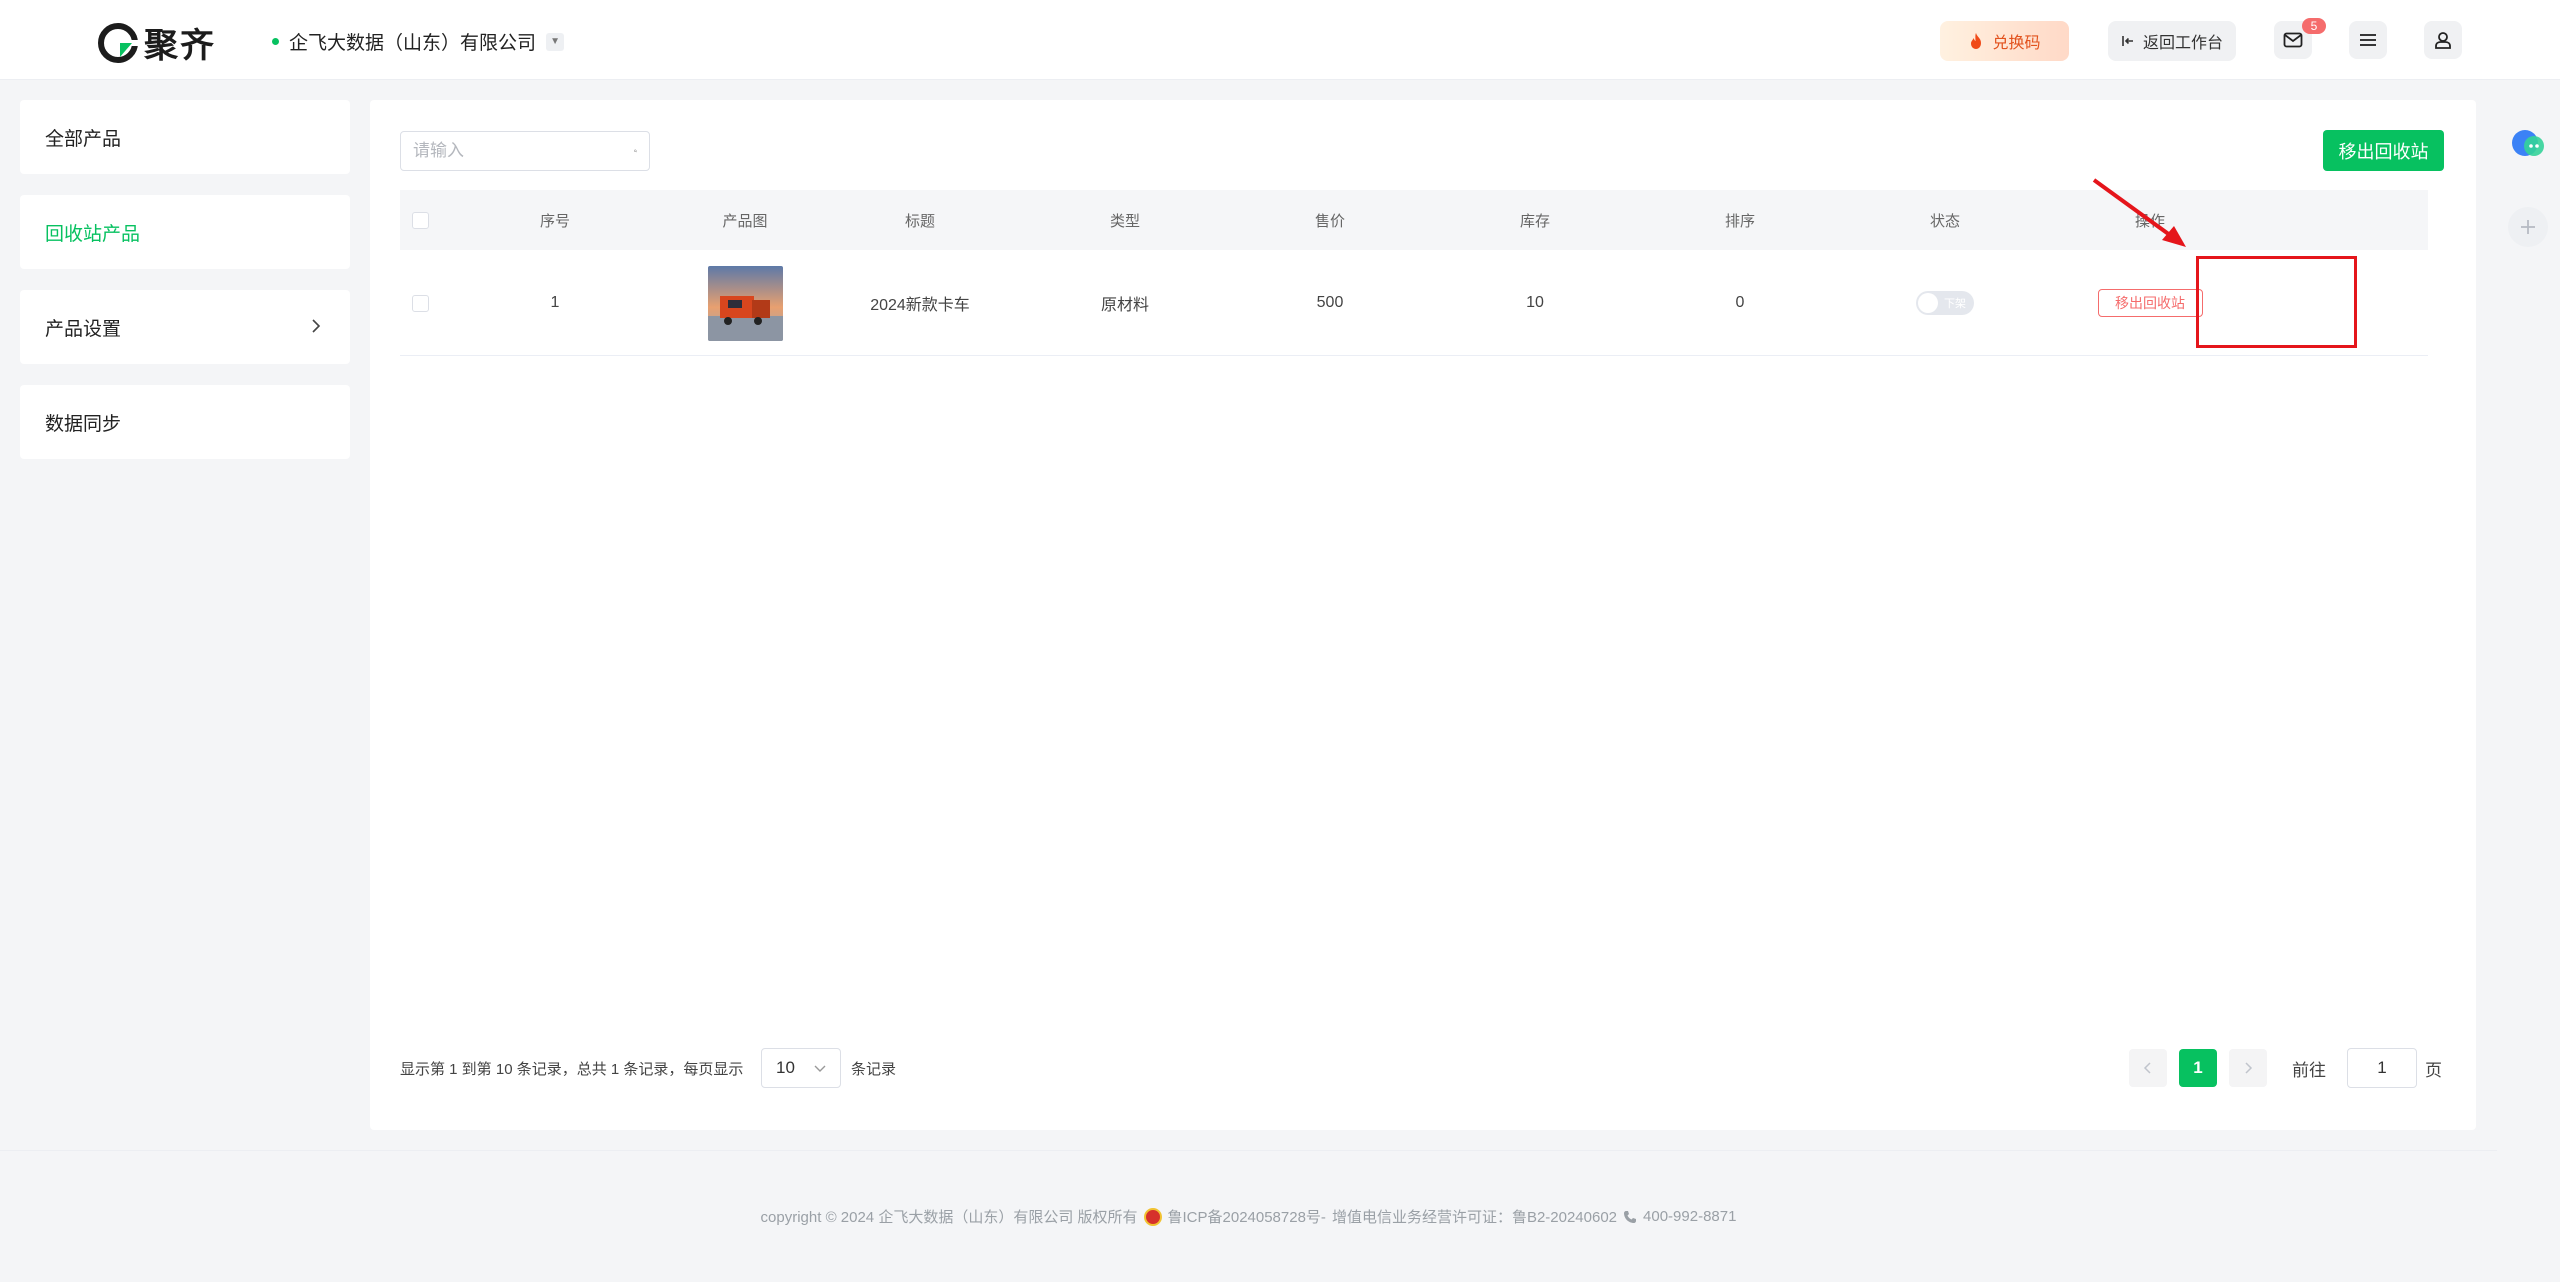 The height and width of the screenshot is (1282, 2560). What do you see at coordinates (949, 1217) in the screenshot?
I see `footer-copyright: copyright © 2024 企飞大数据（山东）有限公司 版权所有` at bounding box center [949, 1217].